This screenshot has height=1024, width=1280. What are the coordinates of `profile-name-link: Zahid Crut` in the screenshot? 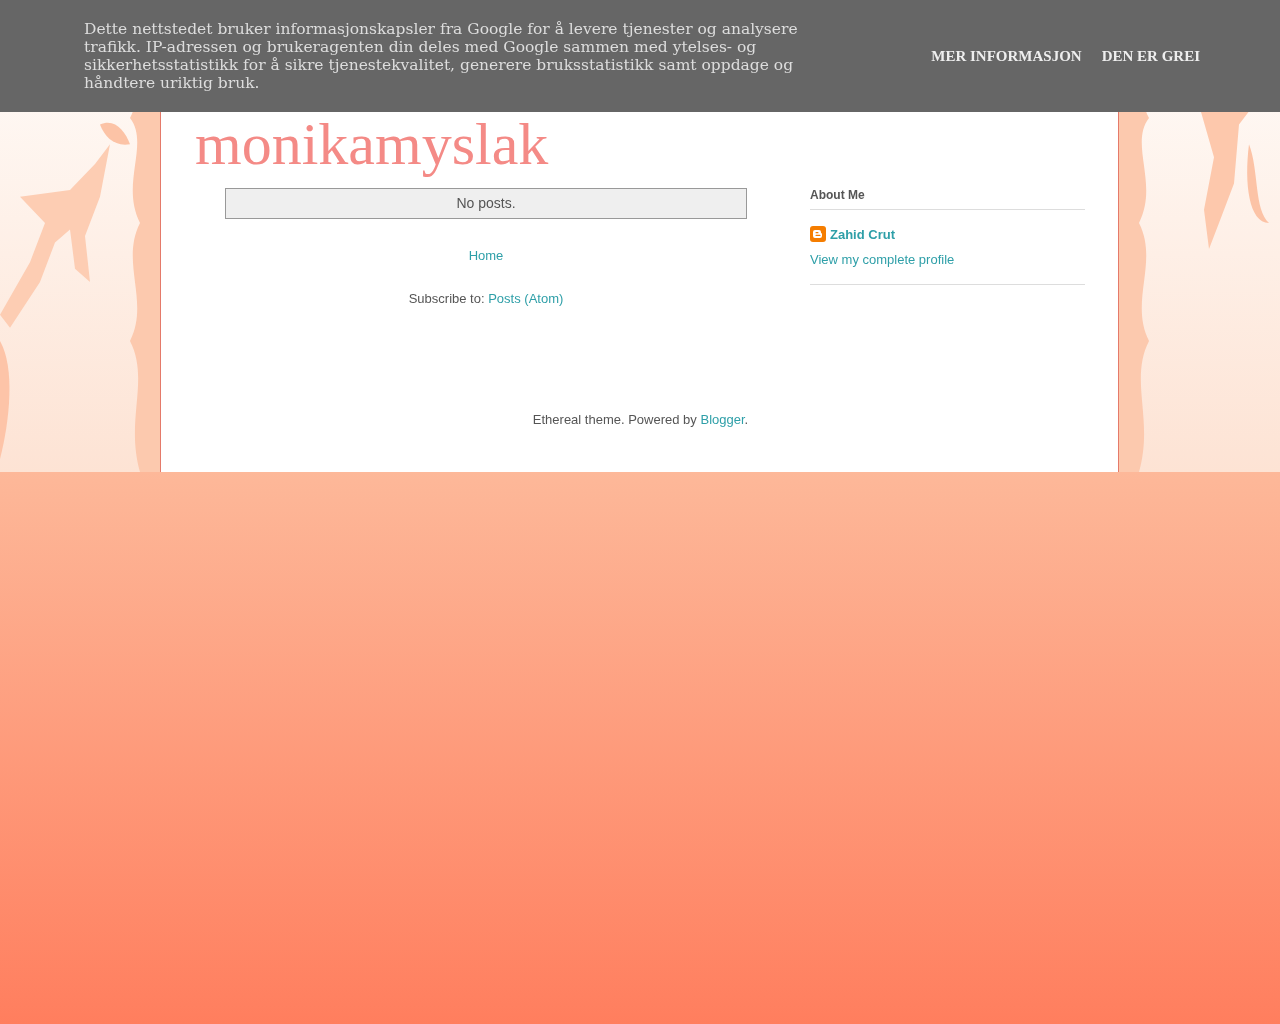 It's located at (862, 234).